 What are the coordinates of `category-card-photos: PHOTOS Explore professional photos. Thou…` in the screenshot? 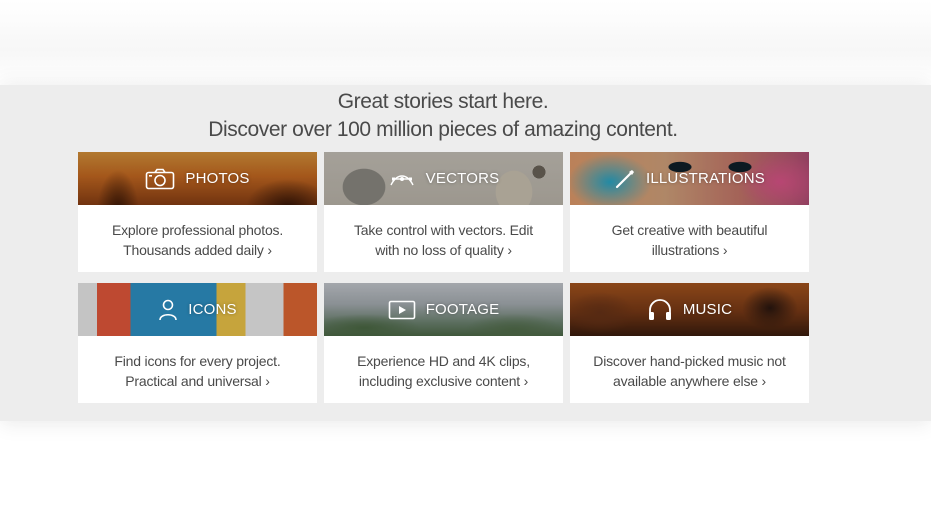 It's located at (197, 212).